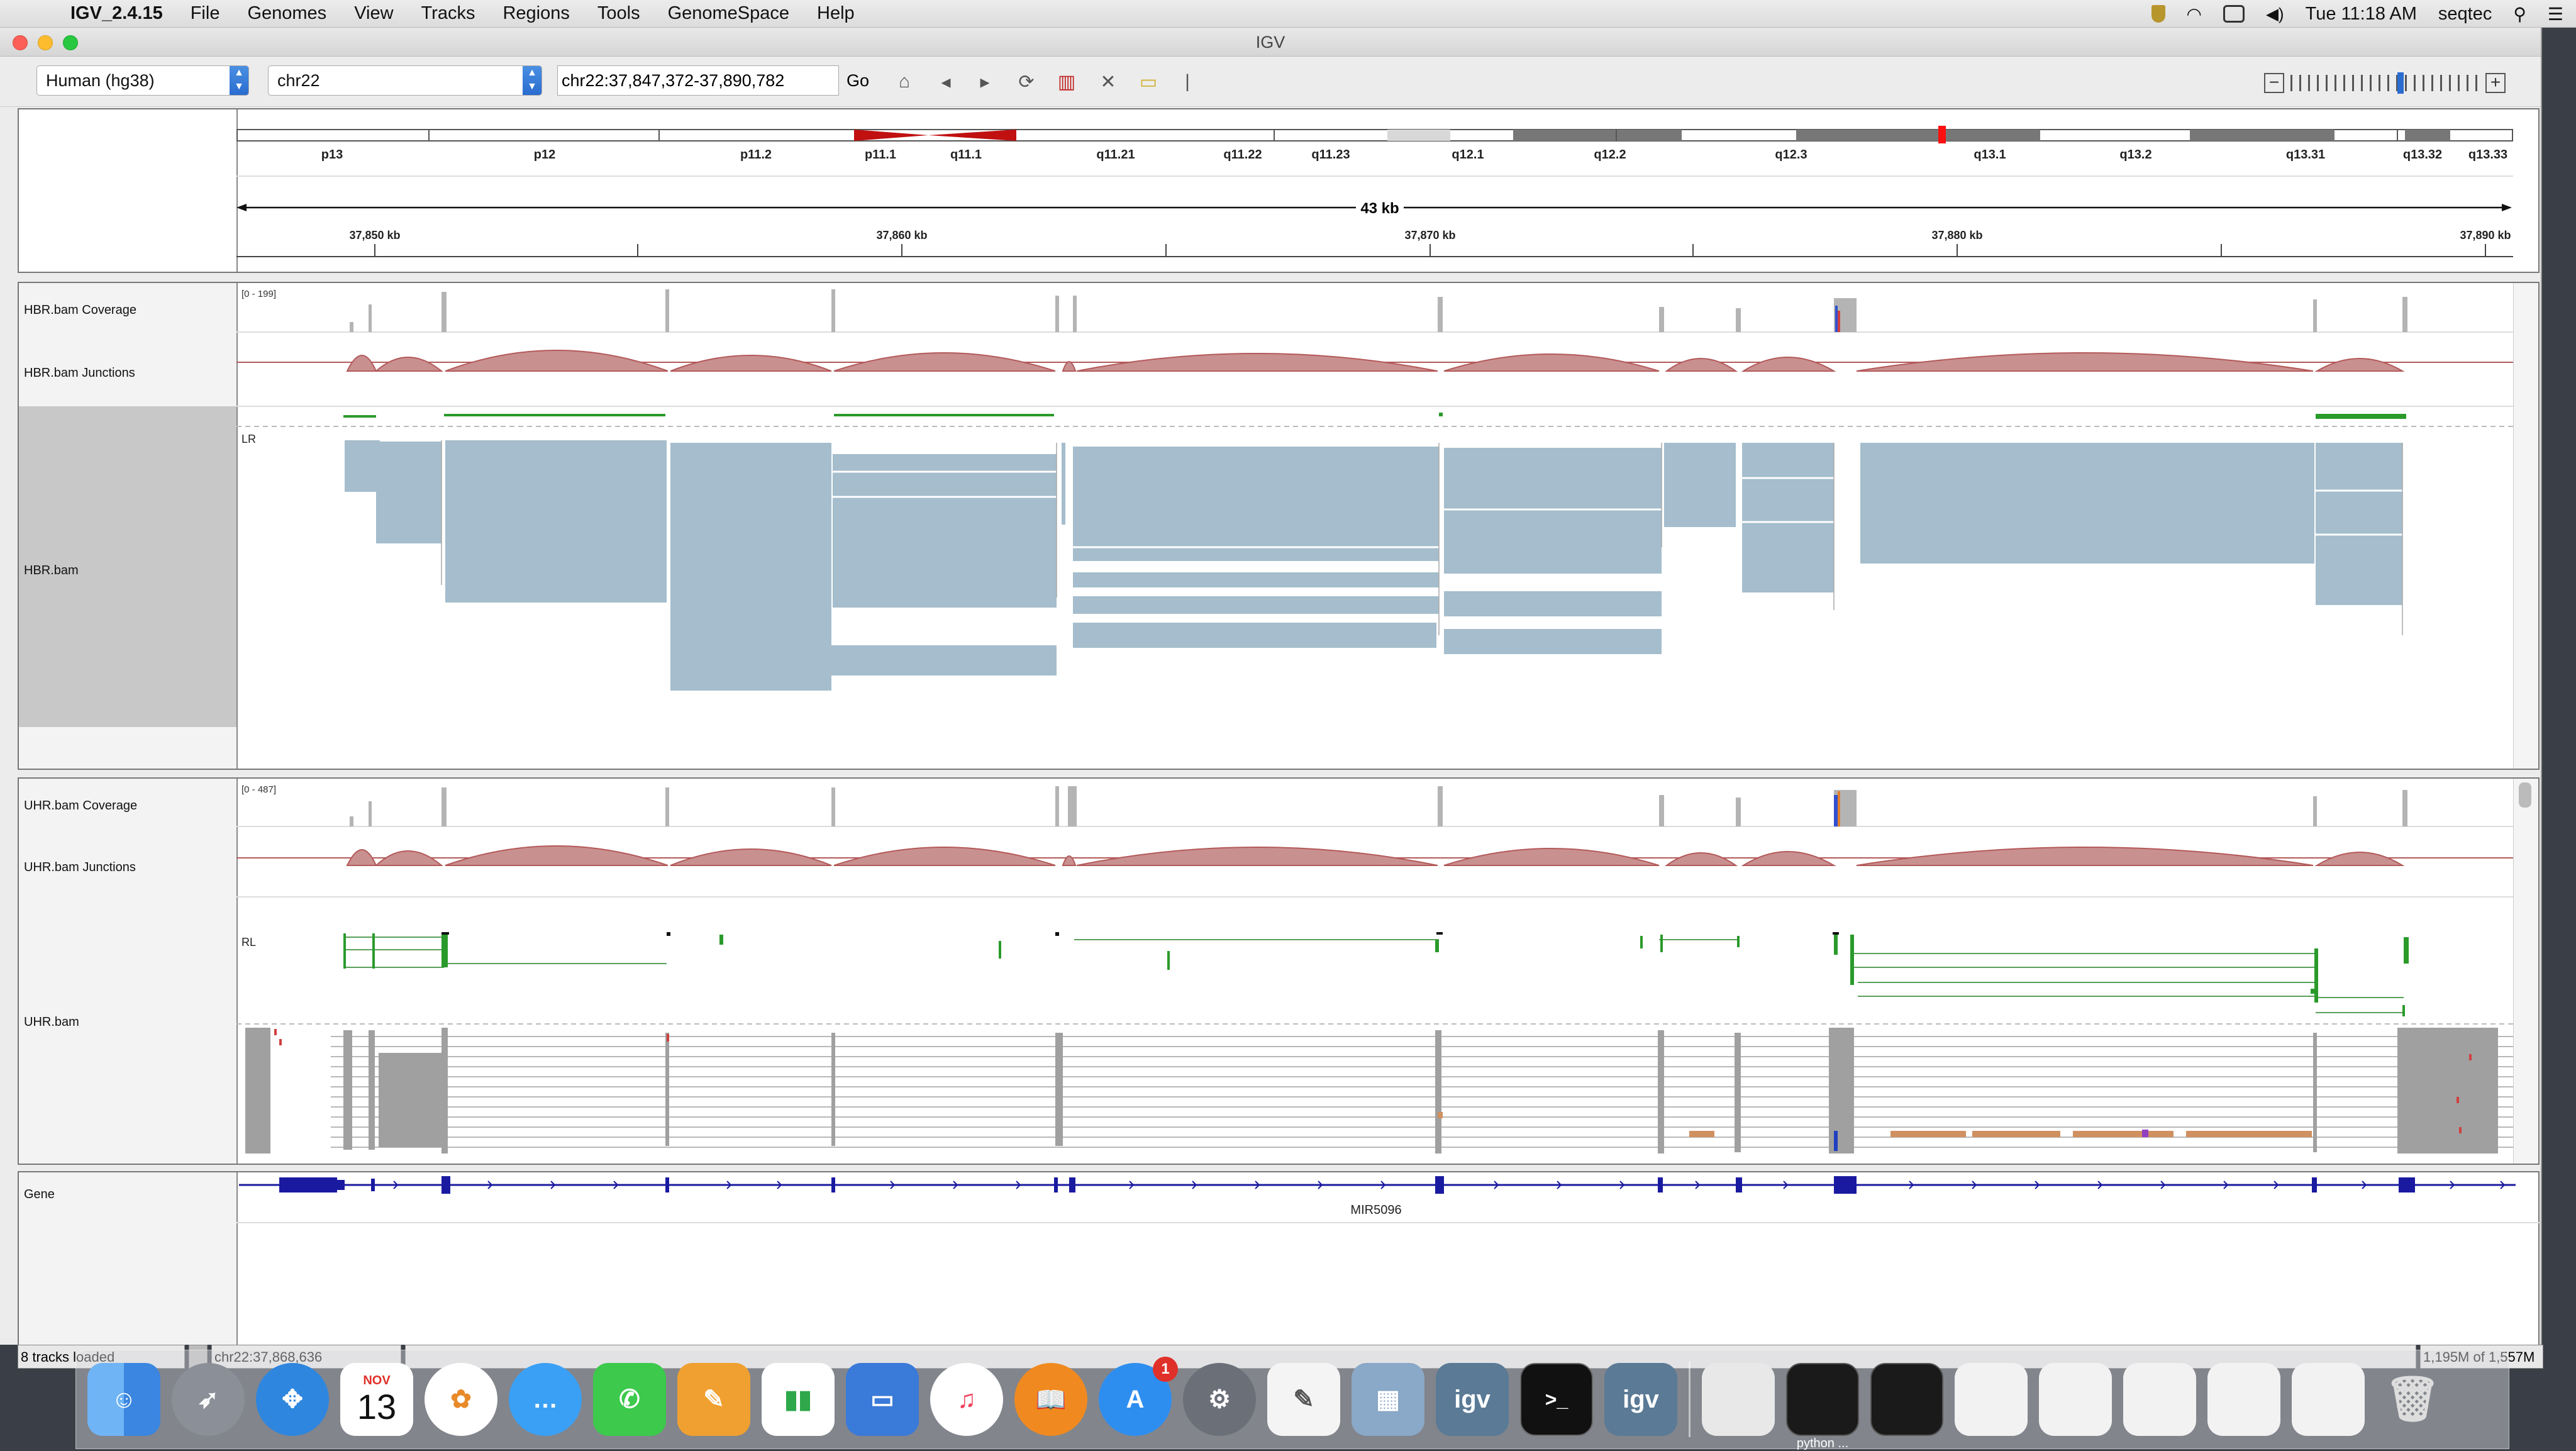 The image size is (2576, 1451). What do you see at coordinates (205, 14) in the screenshot?
I see `menu-file: File` at bounding box center [205, 14].